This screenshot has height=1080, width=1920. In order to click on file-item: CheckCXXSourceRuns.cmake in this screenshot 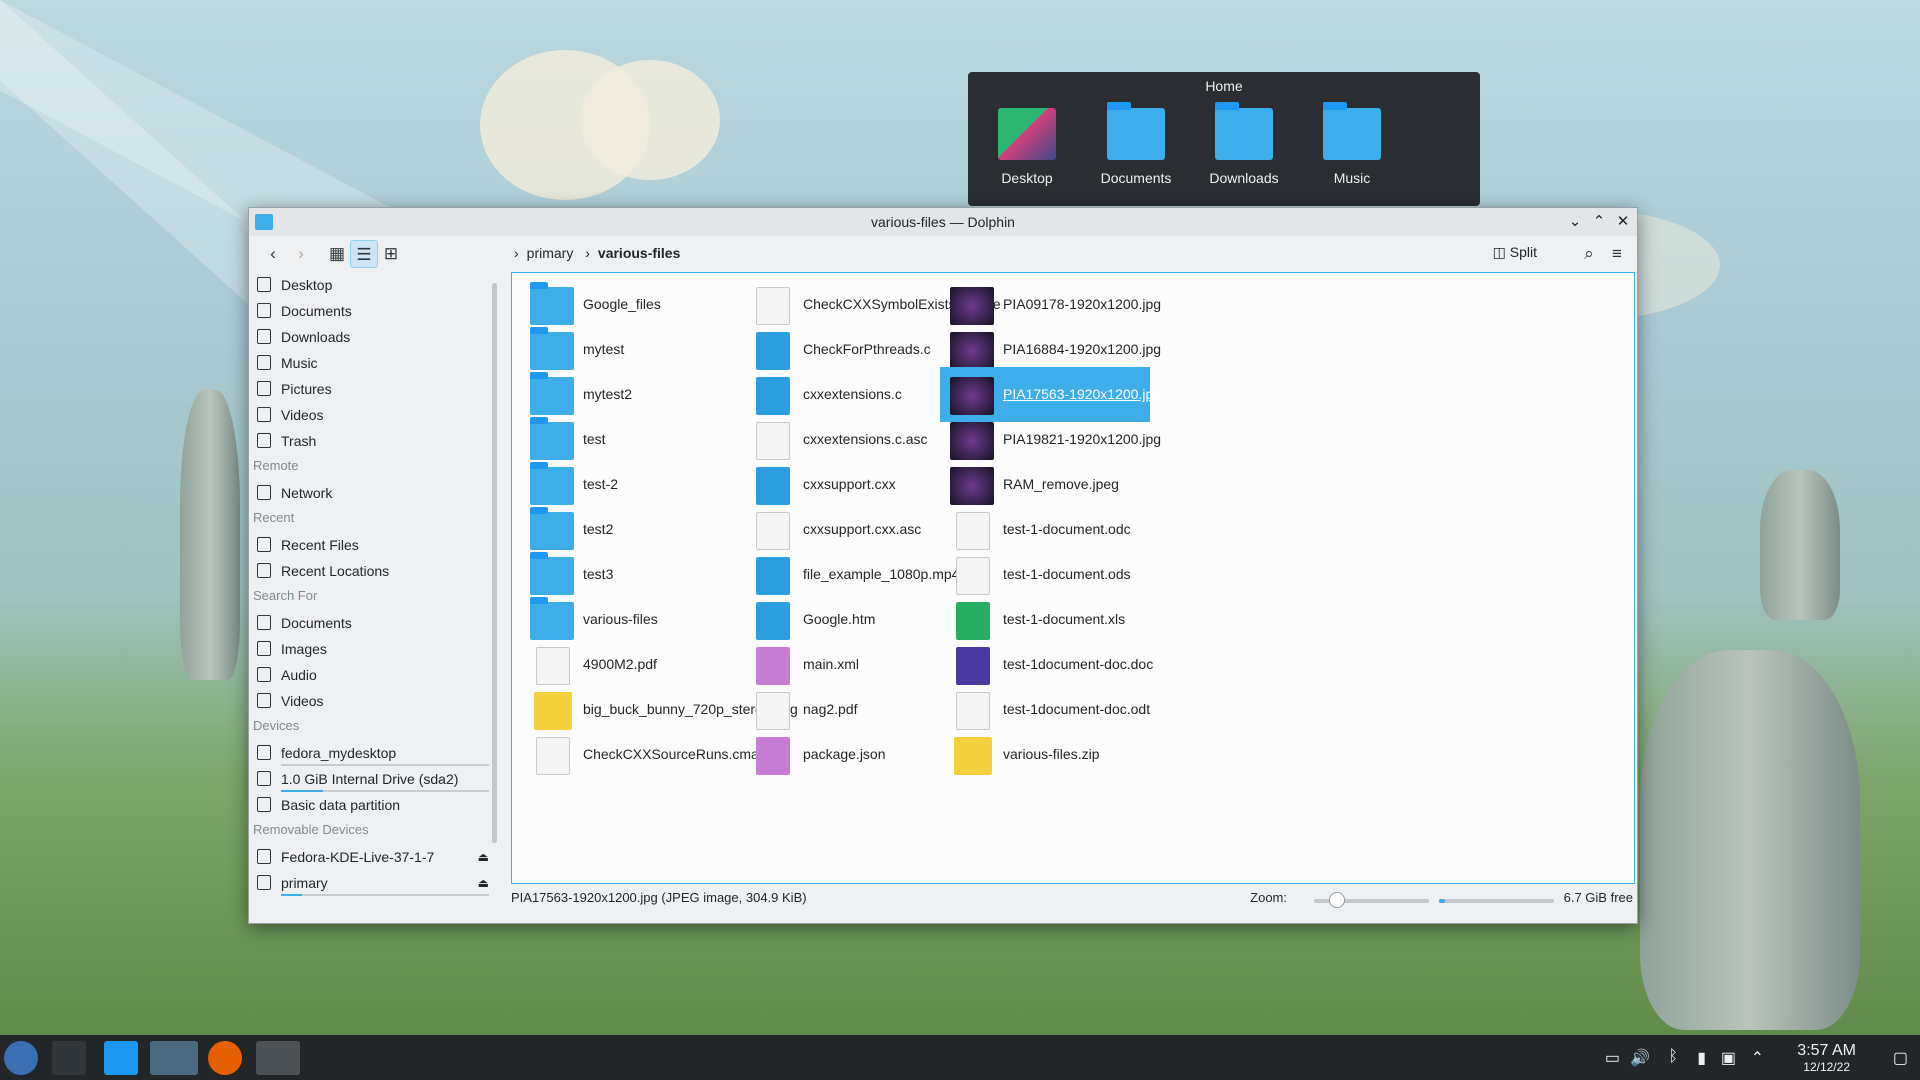, I will do `click(647, 754)`.